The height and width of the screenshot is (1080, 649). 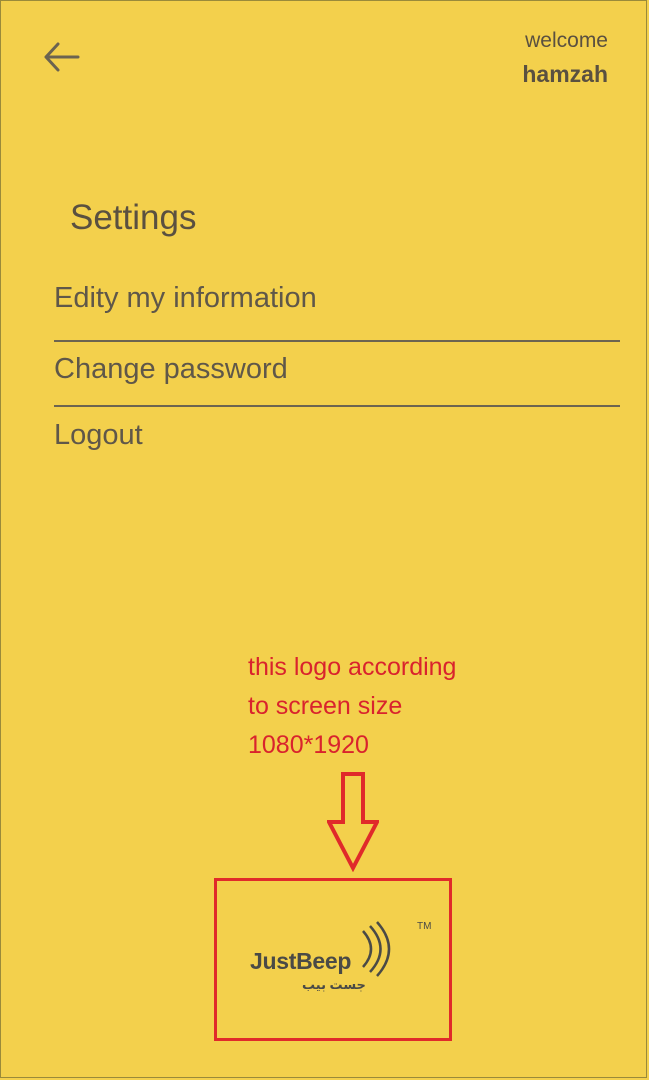 I want to click on arrow-left-icon, so click(x=62, y=57).